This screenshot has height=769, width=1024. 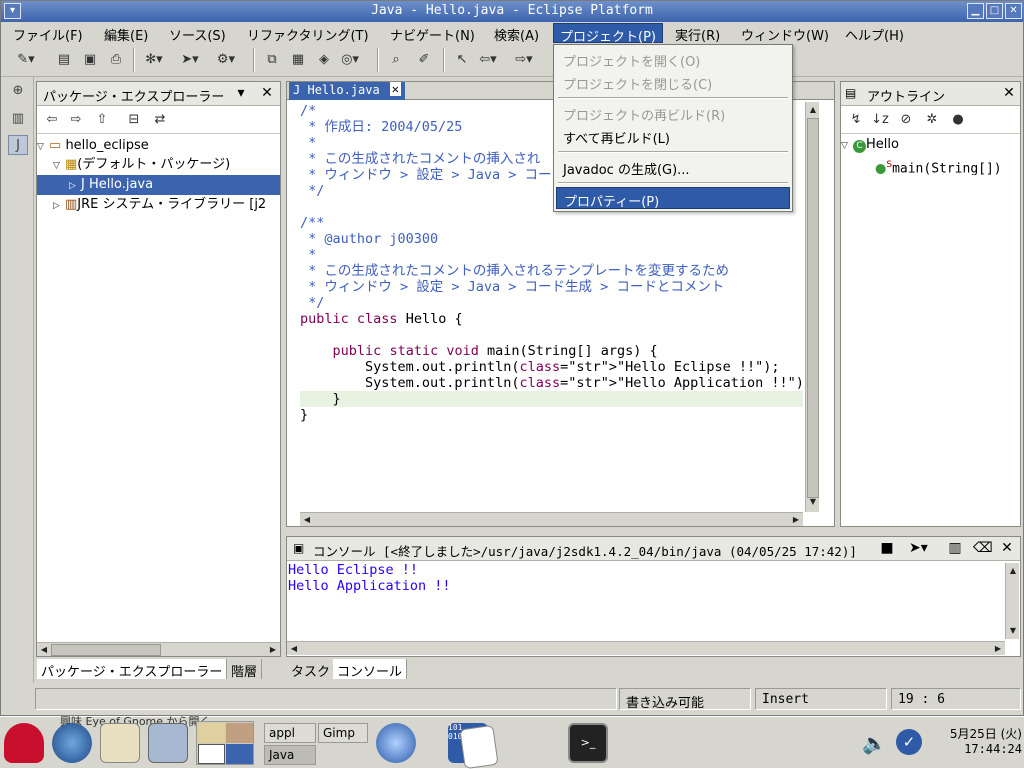 I want to click on tree-library: ▷ ▥JRE システム・ライブラリー [j2, so click(x=158, y=205).